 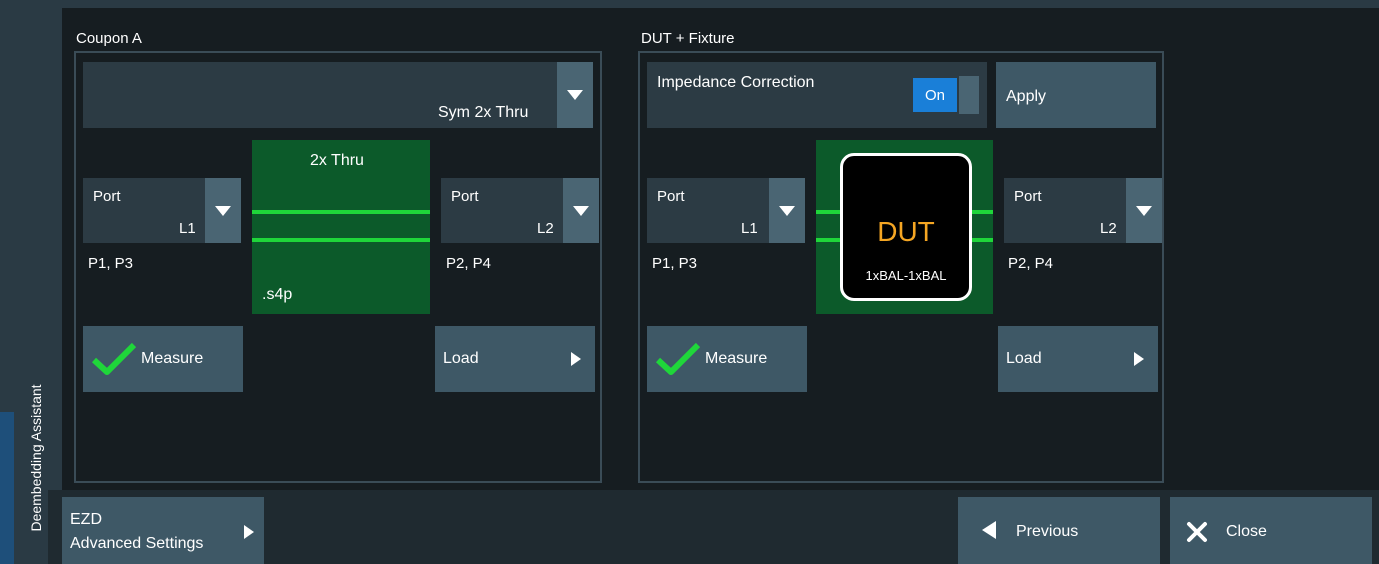 What do you see at coordinates (341, 212) in the screenshot?
I see `thru-line-top` at bounding box center [341, 212].